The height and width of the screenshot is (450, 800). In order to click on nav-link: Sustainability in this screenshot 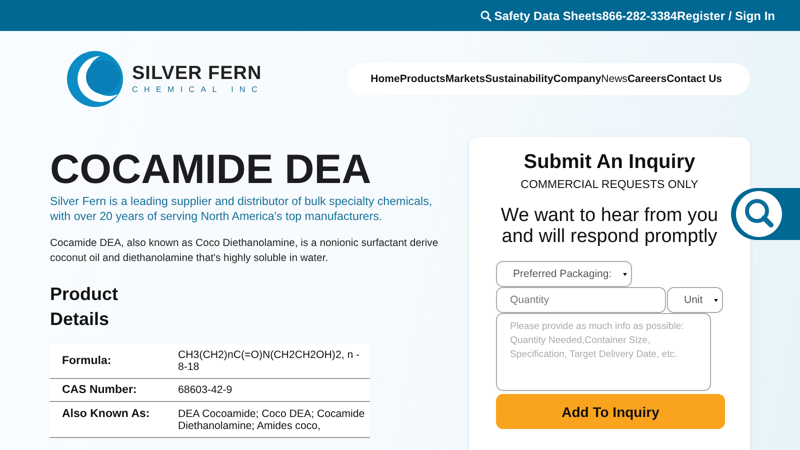, I will do `click(519, 78)`.